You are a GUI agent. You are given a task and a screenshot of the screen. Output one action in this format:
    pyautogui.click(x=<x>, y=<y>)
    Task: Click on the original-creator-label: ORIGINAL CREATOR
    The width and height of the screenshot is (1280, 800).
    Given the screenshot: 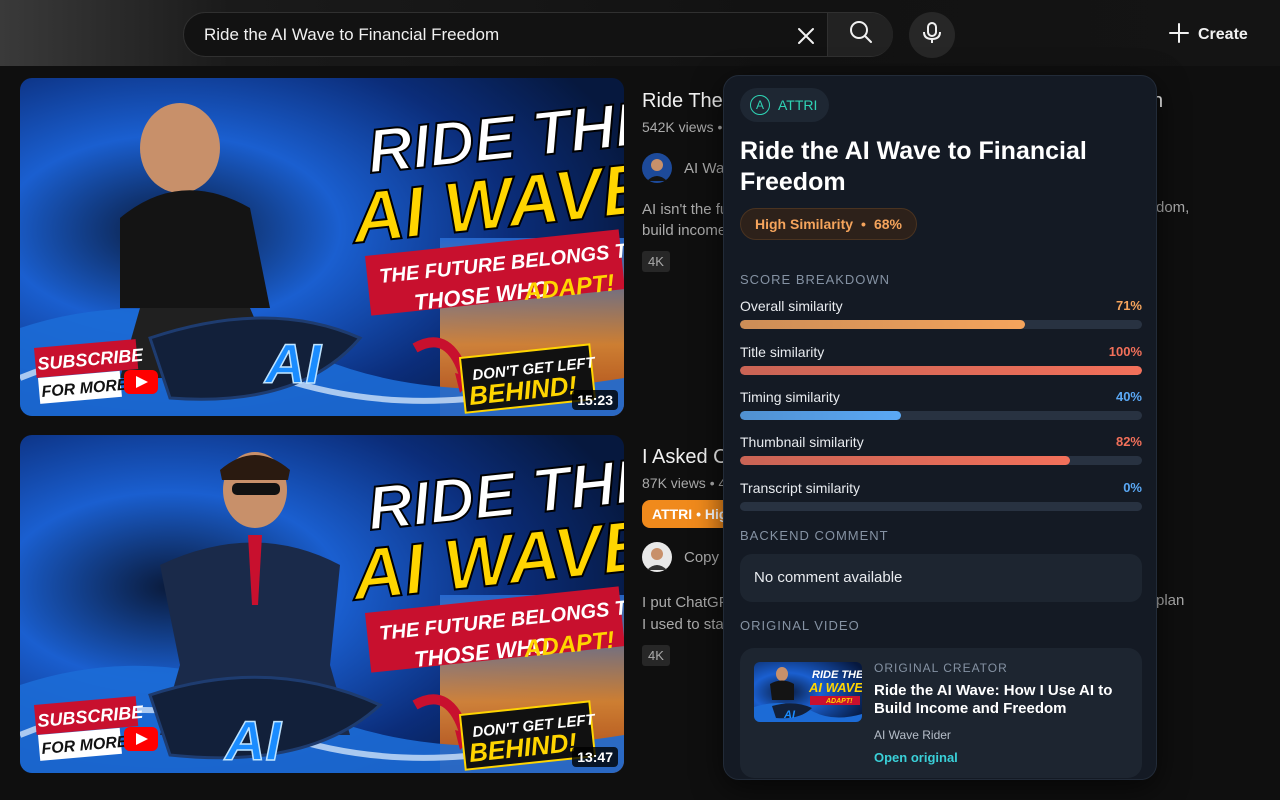 What is the action you would take?
    pyautogui.click(x=941, y=668)
    